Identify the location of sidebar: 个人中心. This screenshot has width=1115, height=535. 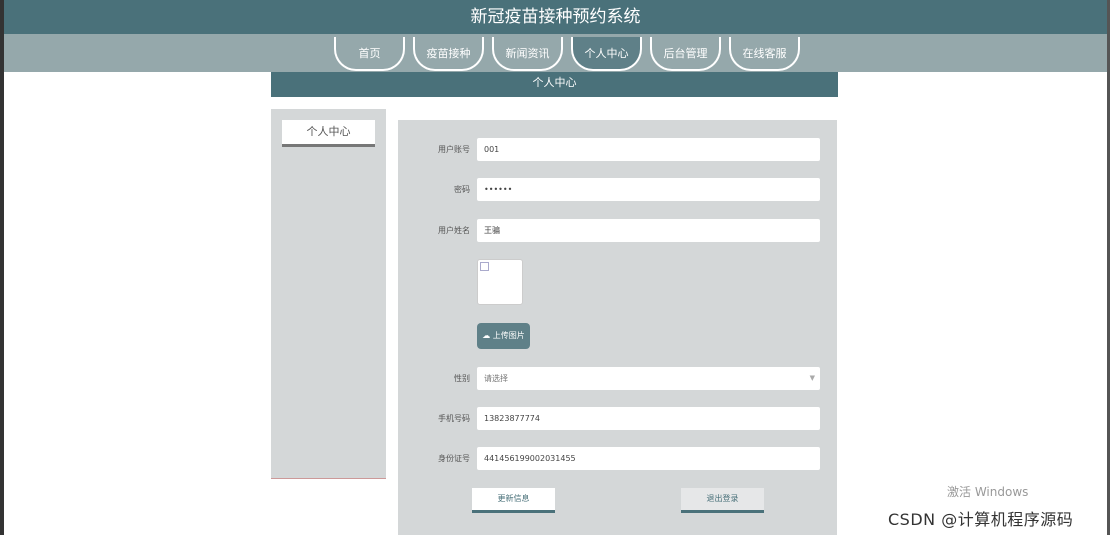
(328, 294).